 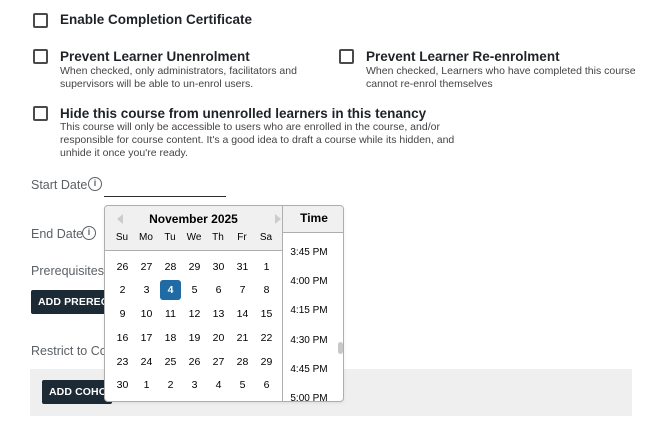 What do you see at coordinates (218, 338) in the screenshot?
I see `calendar-day: 20` at bounding box center [218, 338].